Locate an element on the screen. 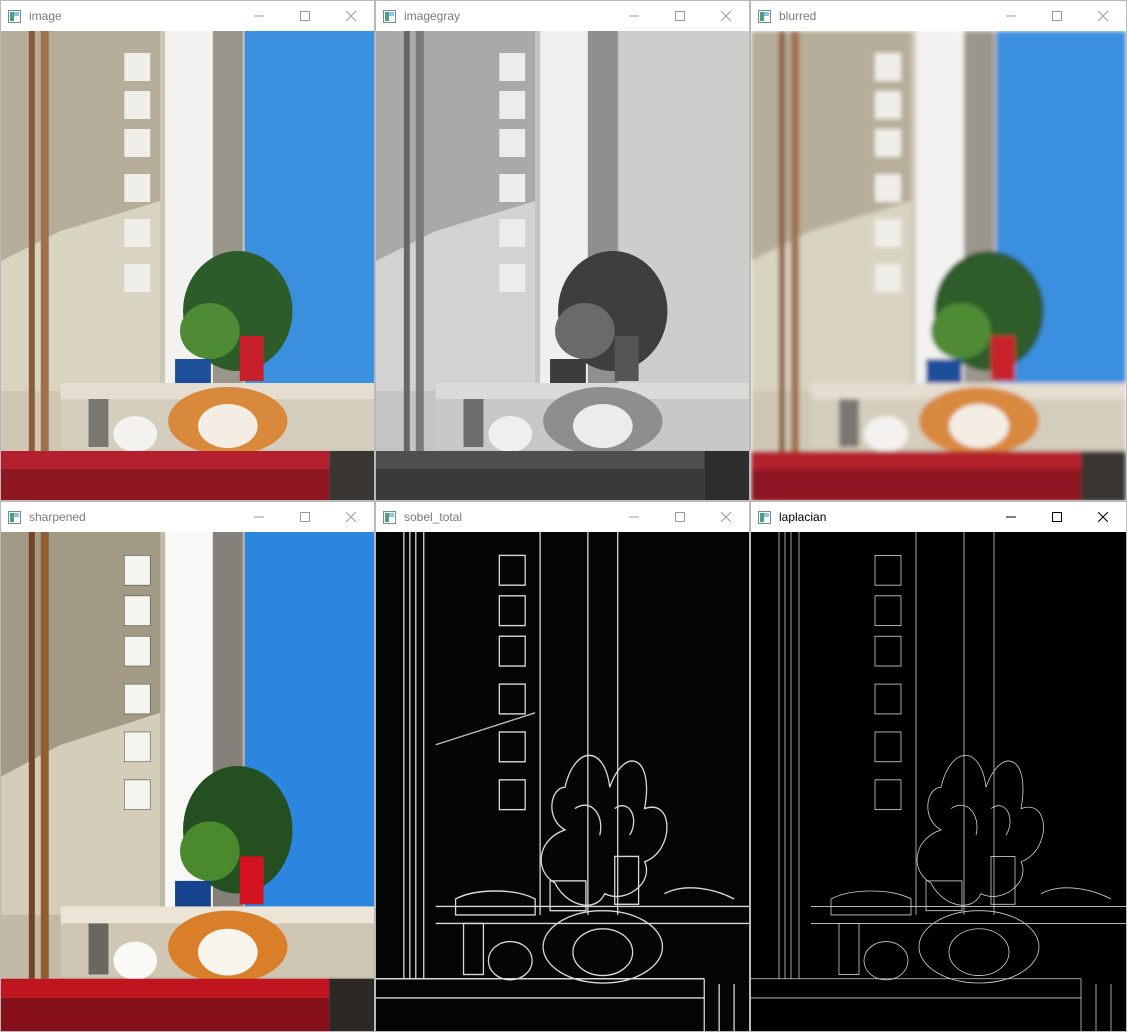 Image resolution: width=1127 pixels, height=1032 pixels. title-bar: sharpened is located at coordinates (187, 517).